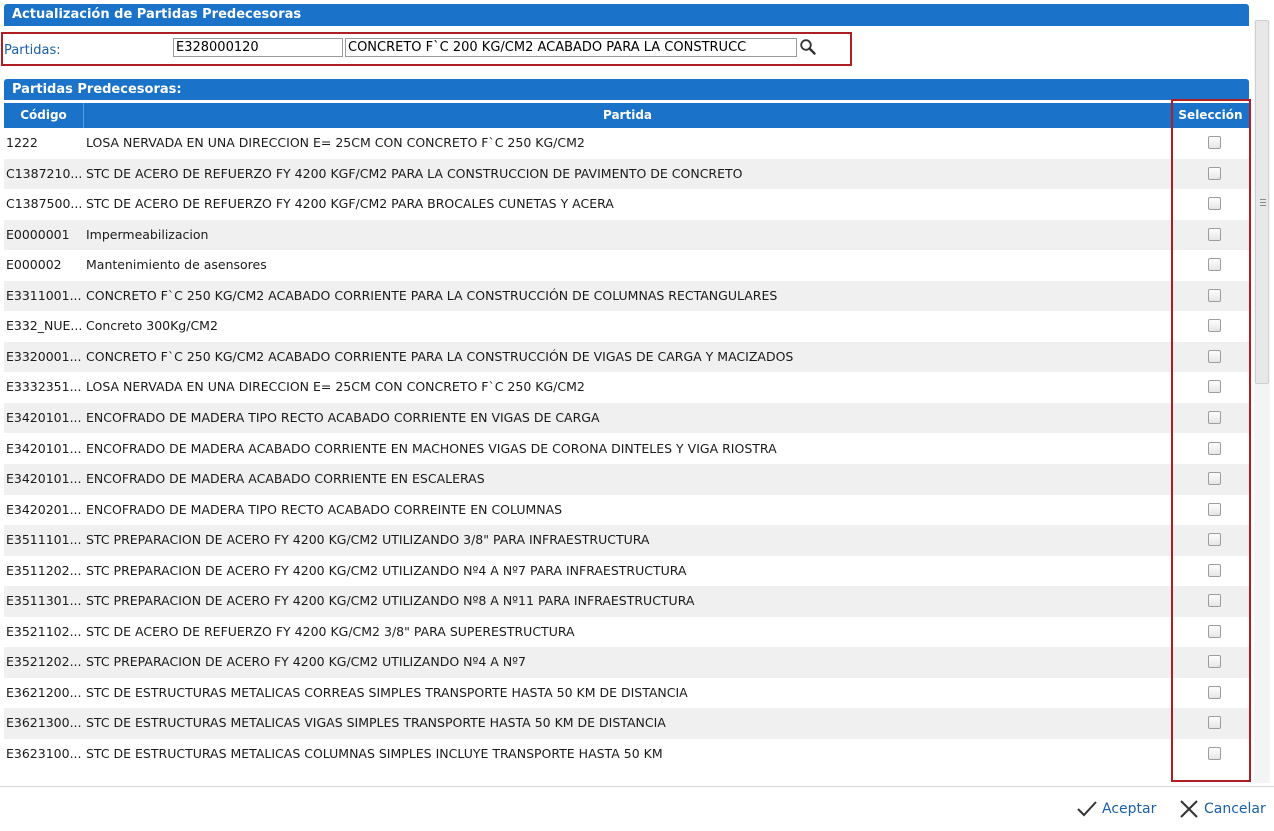 This screenshot has width=1274, height=831. I want to click on row-description: Concreto 300Kg/CM2, so click(152, 326).